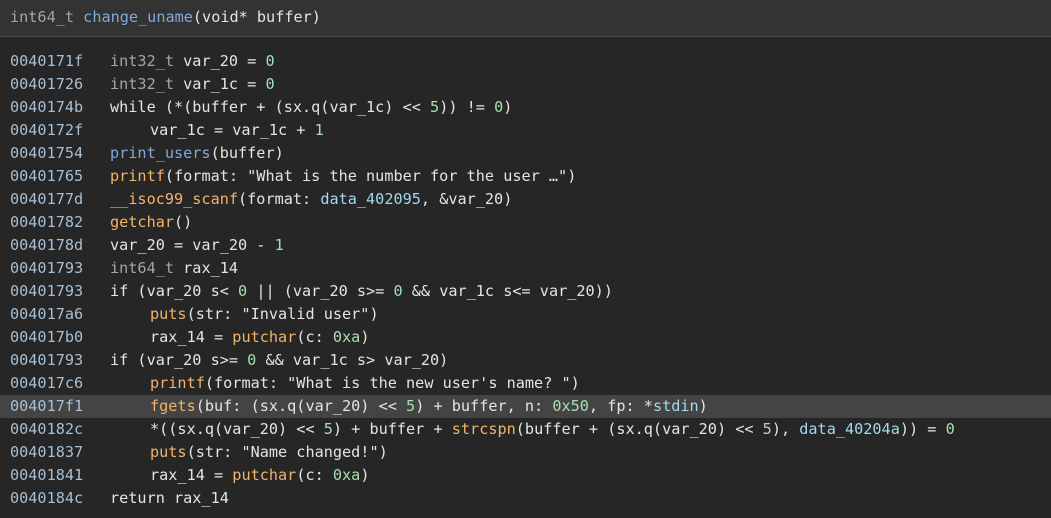 The image size is (1051, 518). Describe the element at coordinates (46, 107) in the screenshot. I see `line-address: 0040174b` at that location.